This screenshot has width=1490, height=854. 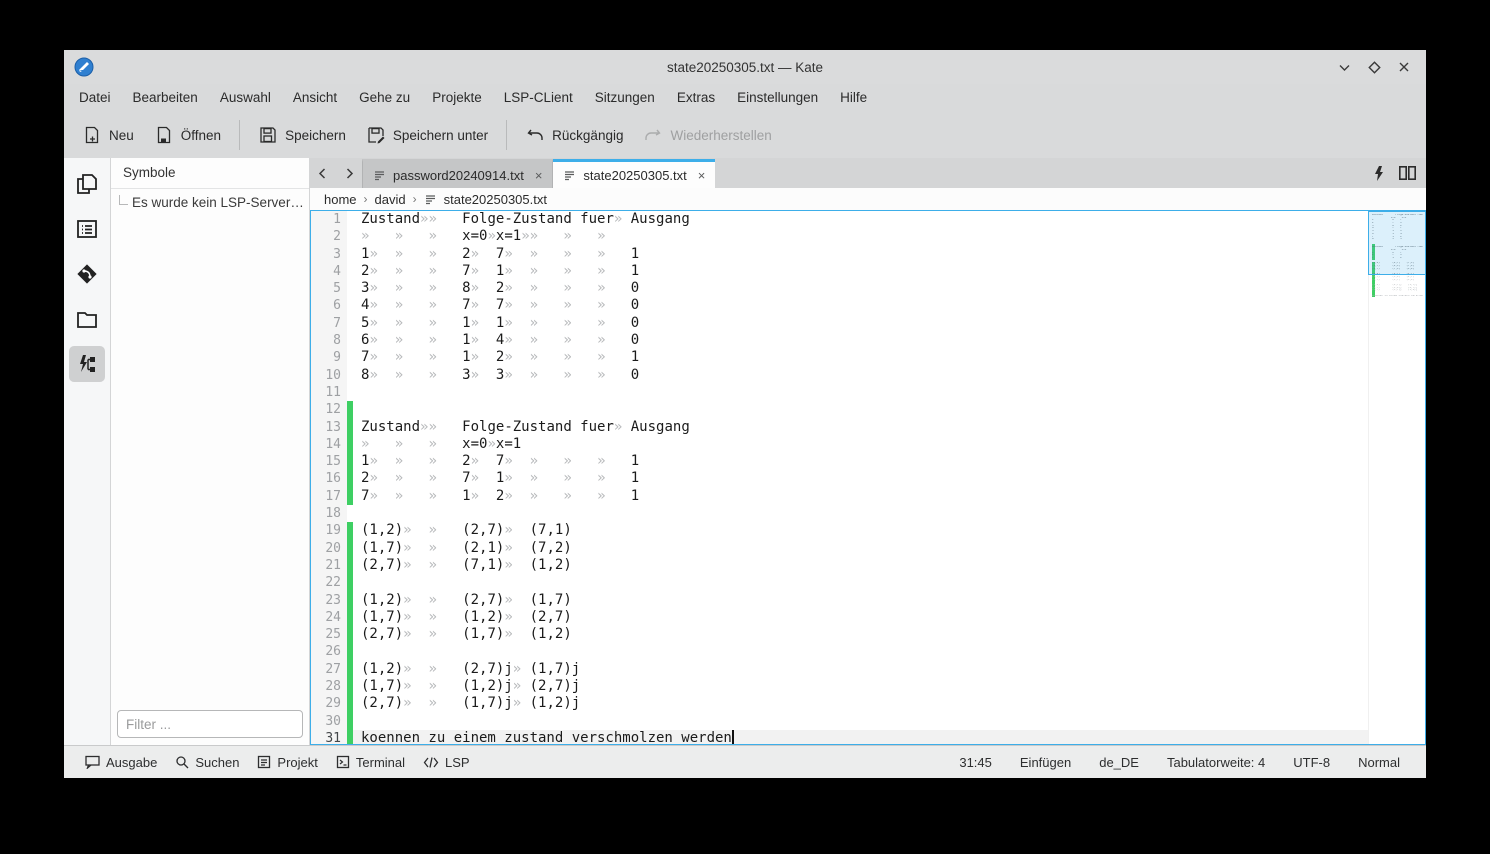 What do you see at coordinates (1407, 173) in the screenshot?
I see `split-view-icon` at bounding box center [1407, 173].